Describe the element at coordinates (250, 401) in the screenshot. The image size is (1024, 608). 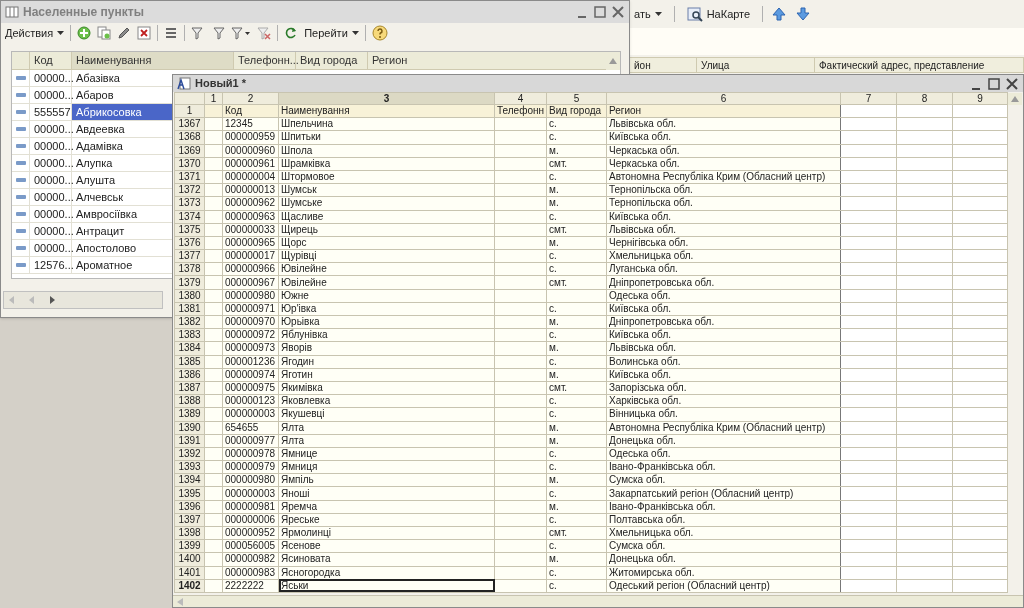
I see `table-cell: 000000123` at that location.